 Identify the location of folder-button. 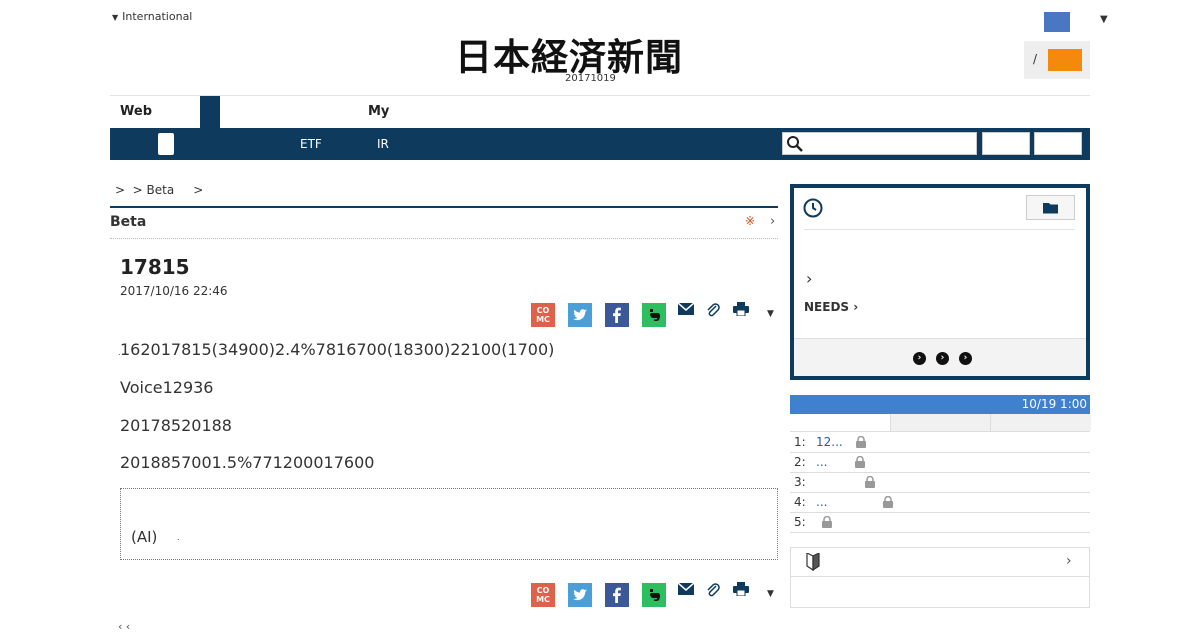
(1050, 207).